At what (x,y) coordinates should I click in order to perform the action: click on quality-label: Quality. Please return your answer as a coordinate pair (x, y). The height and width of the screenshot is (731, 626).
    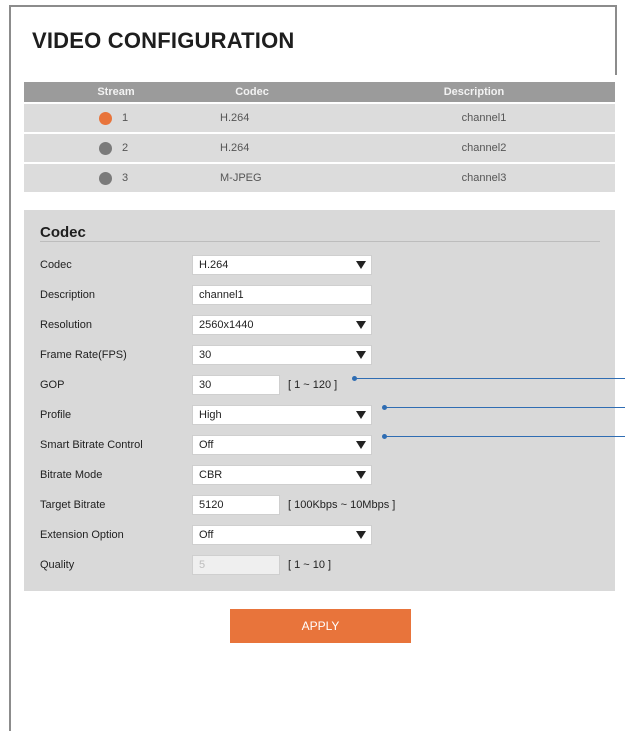
    Looking at the image, I should click on (57, 565).